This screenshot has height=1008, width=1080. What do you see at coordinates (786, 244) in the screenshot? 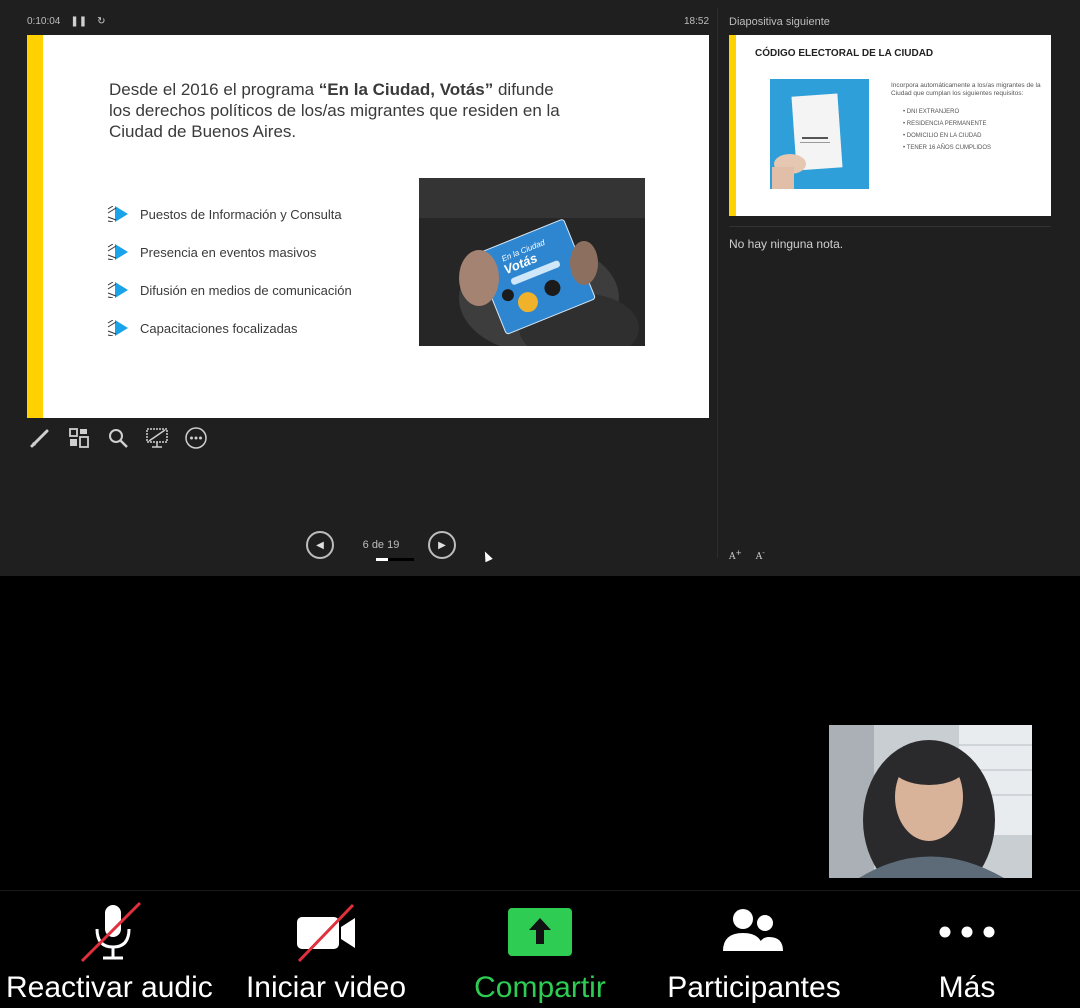
I see `speaker-notes: No hay ninguna nota.` at bounding box center [786, 244].